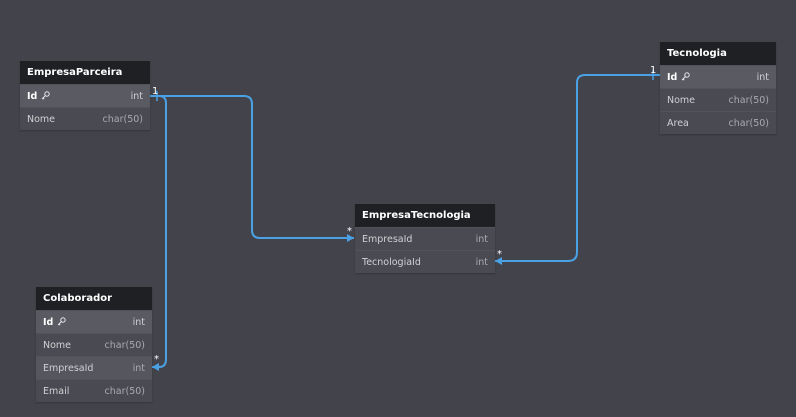 This screenshot has height=417, width=796. I want to click on relationship-empresaparceira-colaborador, so click(158, 231).